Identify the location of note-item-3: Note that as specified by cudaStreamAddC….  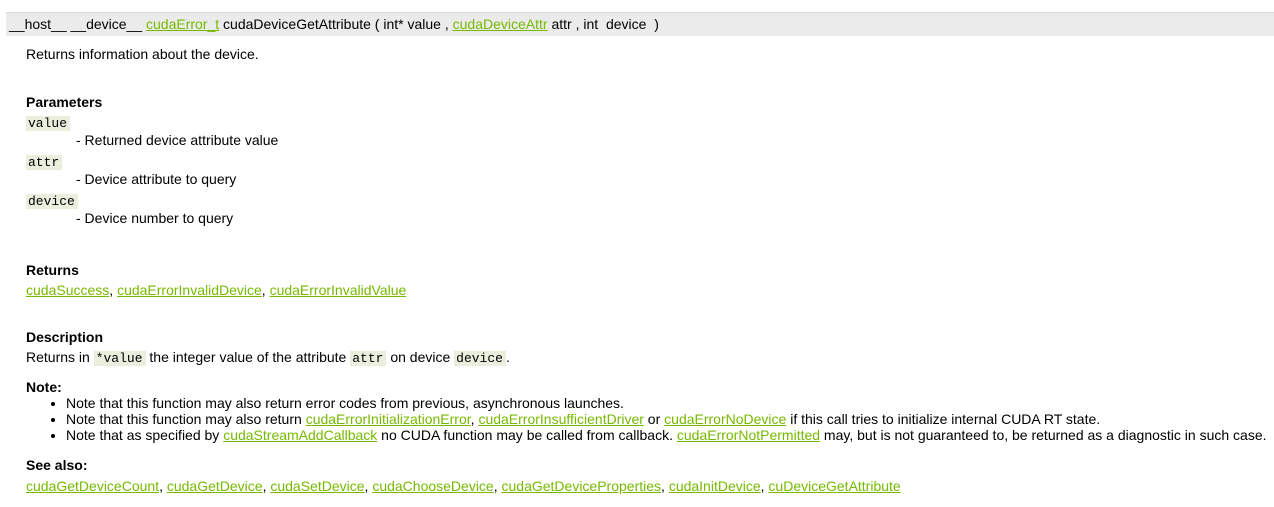
(666, 435).